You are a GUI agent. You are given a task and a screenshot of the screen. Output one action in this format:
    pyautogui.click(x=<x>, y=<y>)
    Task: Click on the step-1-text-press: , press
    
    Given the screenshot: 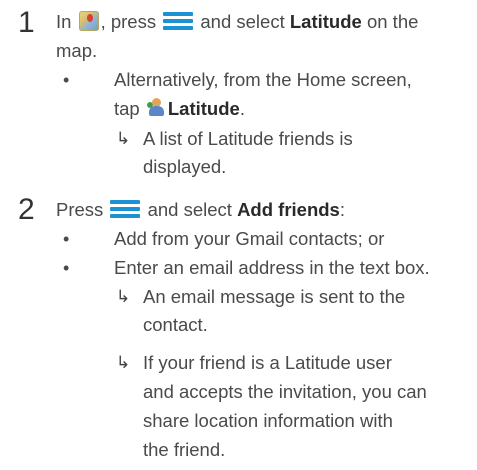 What is the action you would take?
    pyautogui.click(x=131, y=21)
    